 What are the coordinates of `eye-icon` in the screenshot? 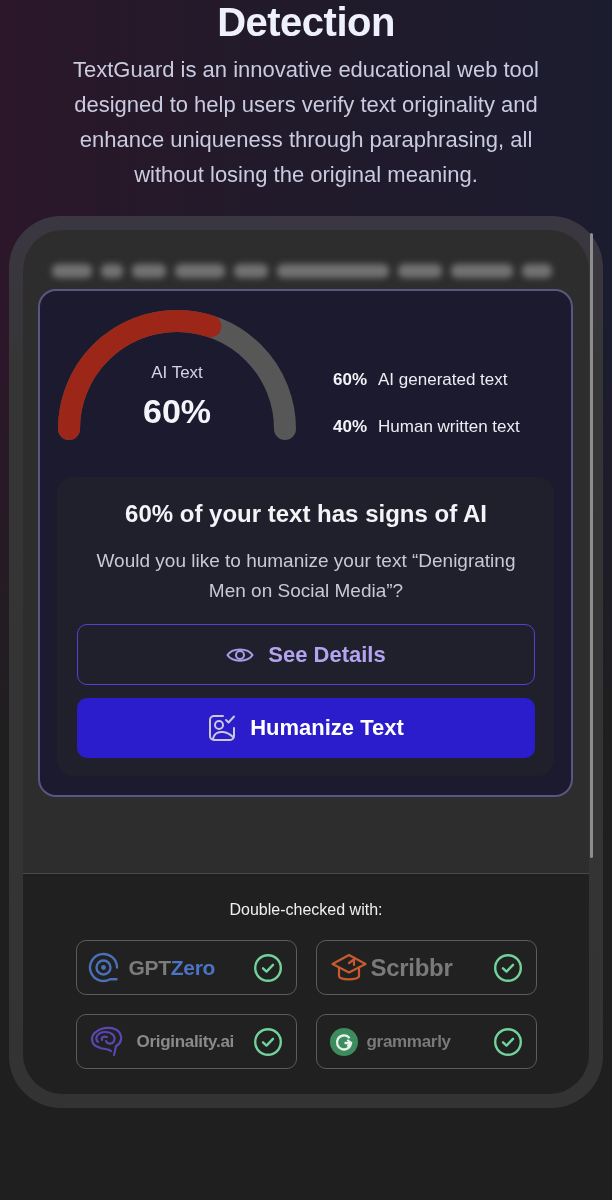 It's located at (240, 654).